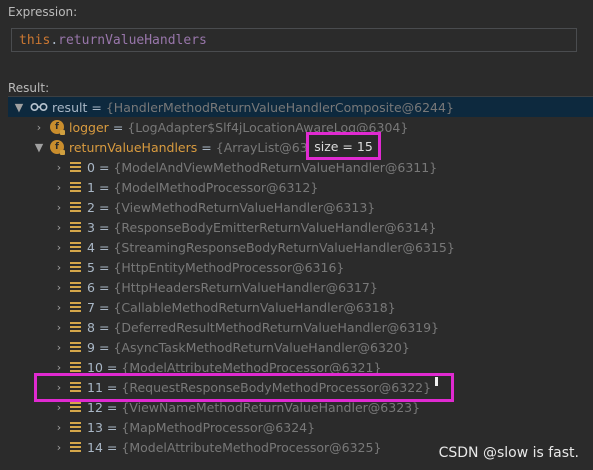 Image resolution: width=593 pixels, height=470 pixels. Describe the element at coordinates (91, 327) in the screenshot. I see `list-item-index: 8` at that location.